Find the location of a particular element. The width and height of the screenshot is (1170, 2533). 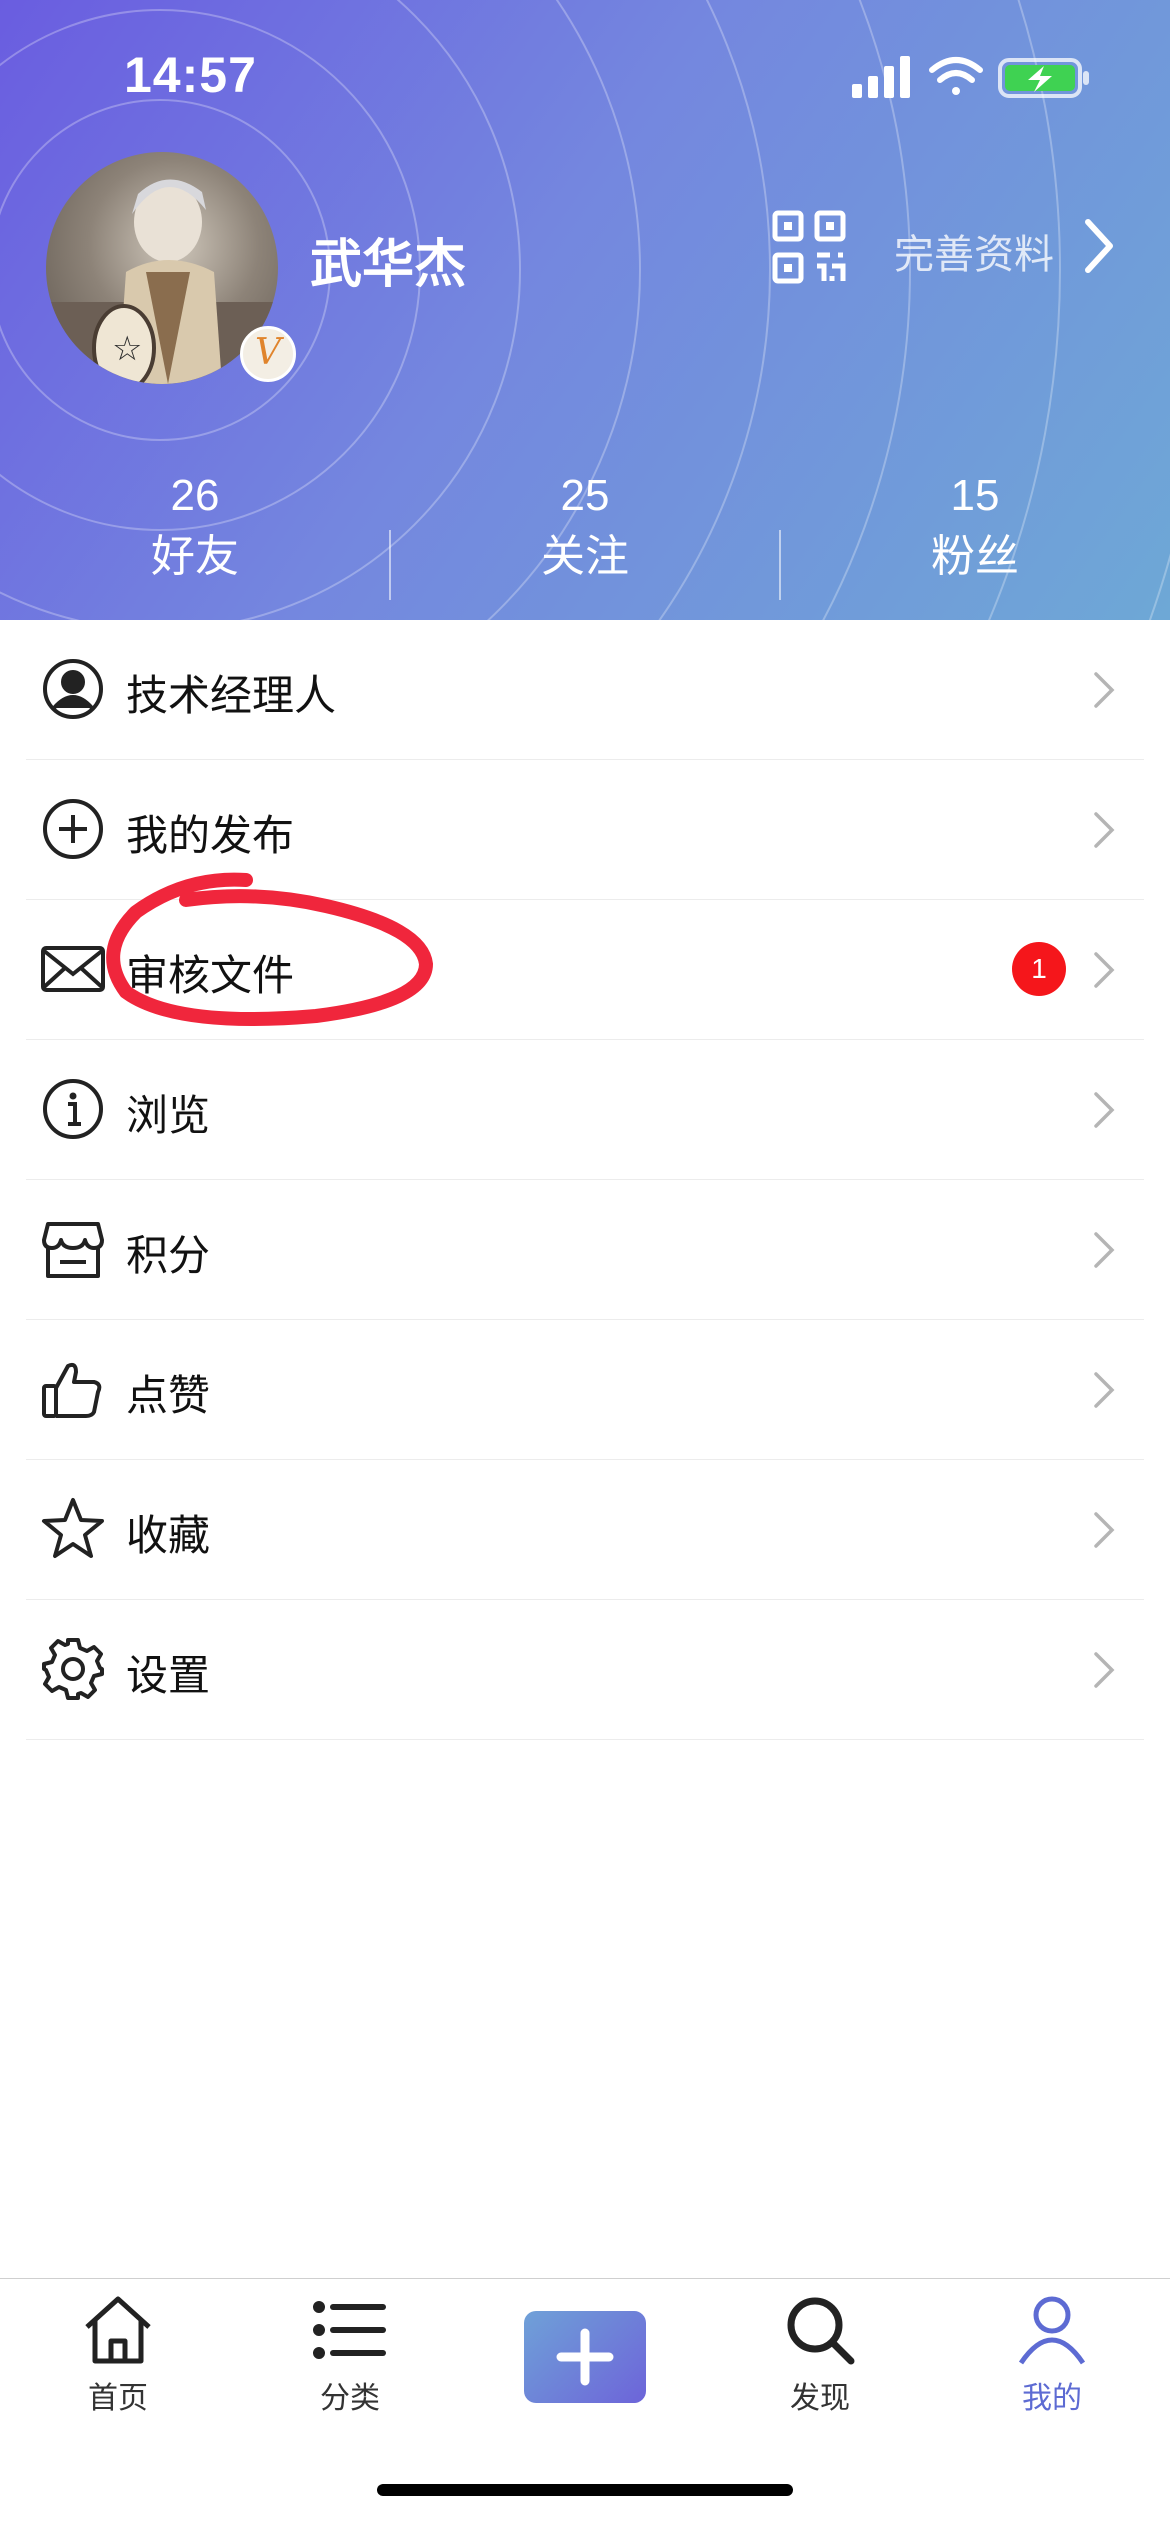

menu-item-label: 技术经理人 is located at coordinates (231, 695).